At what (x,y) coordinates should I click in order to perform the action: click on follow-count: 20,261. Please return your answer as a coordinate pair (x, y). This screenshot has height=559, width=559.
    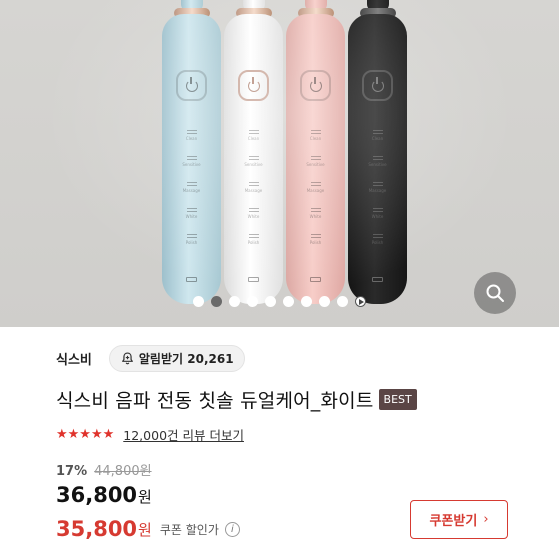
    Looking at the image, I should click on (210, 358).